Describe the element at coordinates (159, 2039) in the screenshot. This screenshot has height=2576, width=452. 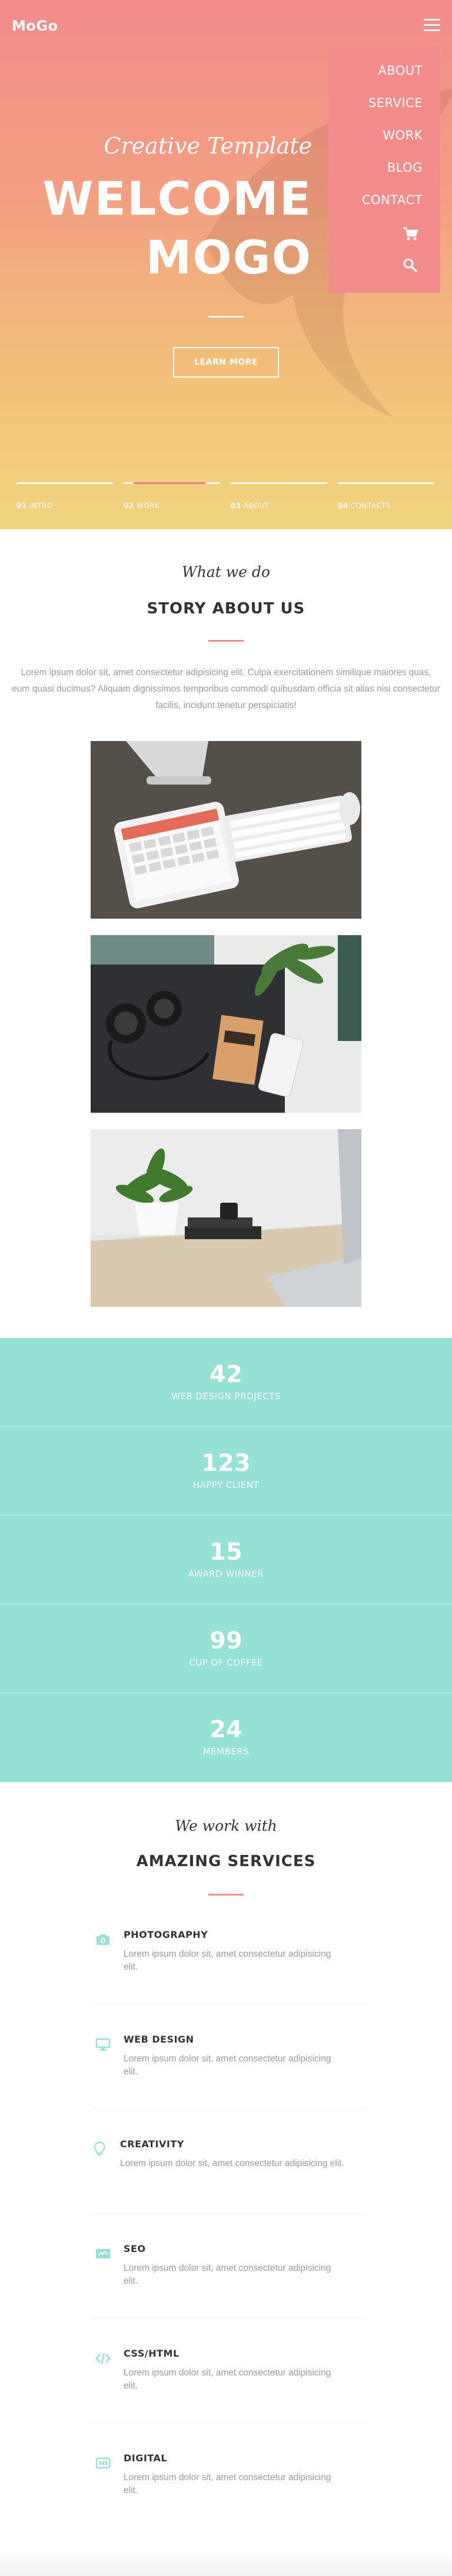
I see `service-title: WEB DESIGN` at that location.